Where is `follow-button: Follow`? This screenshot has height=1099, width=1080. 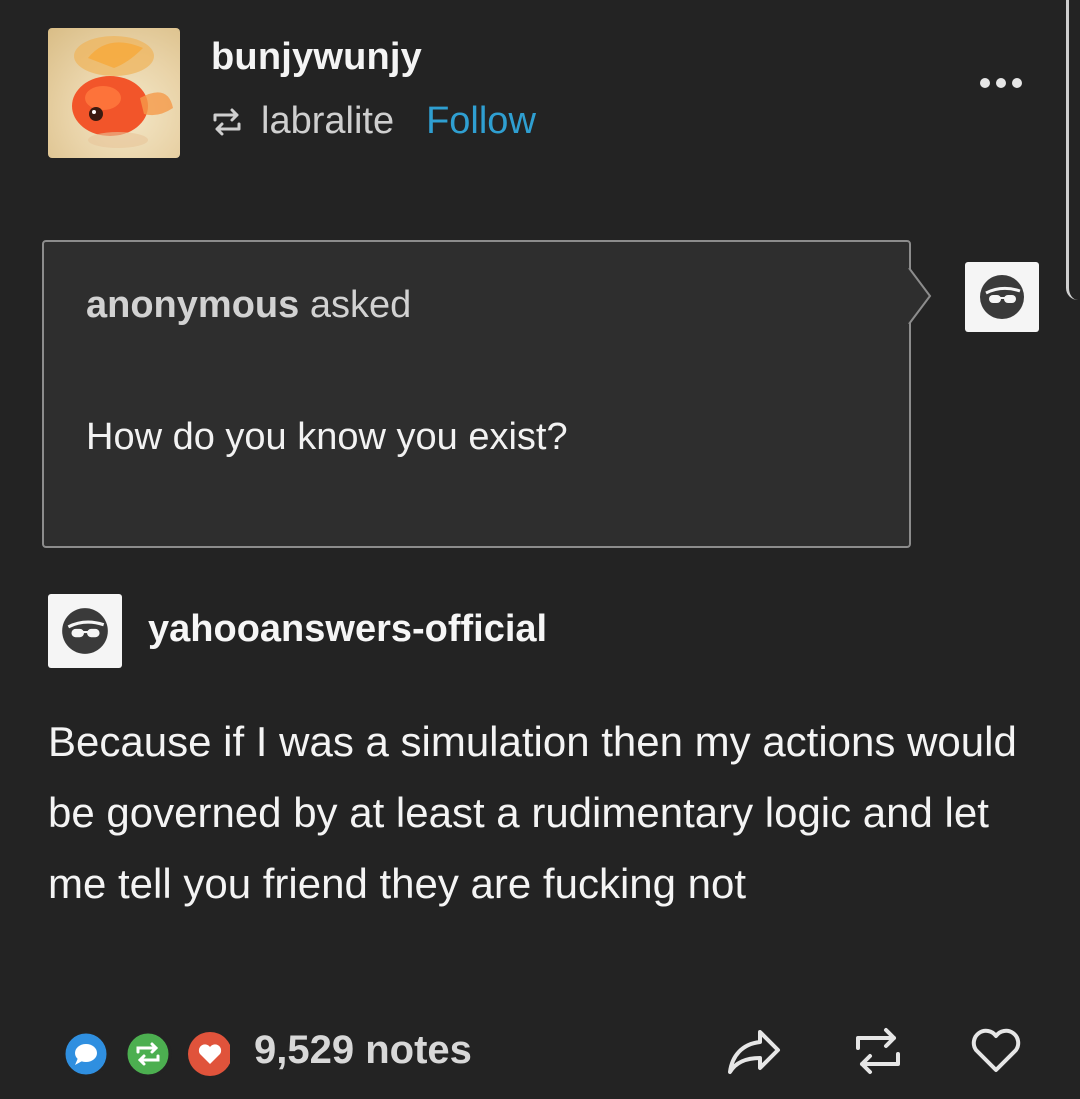
follow-button: Follow is located at coordinates (481, 121).